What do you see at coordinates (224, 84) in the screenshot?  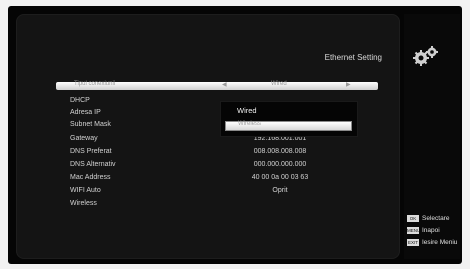 I see `arrow-left-icon: ◀` at bounding box center [224, 84].